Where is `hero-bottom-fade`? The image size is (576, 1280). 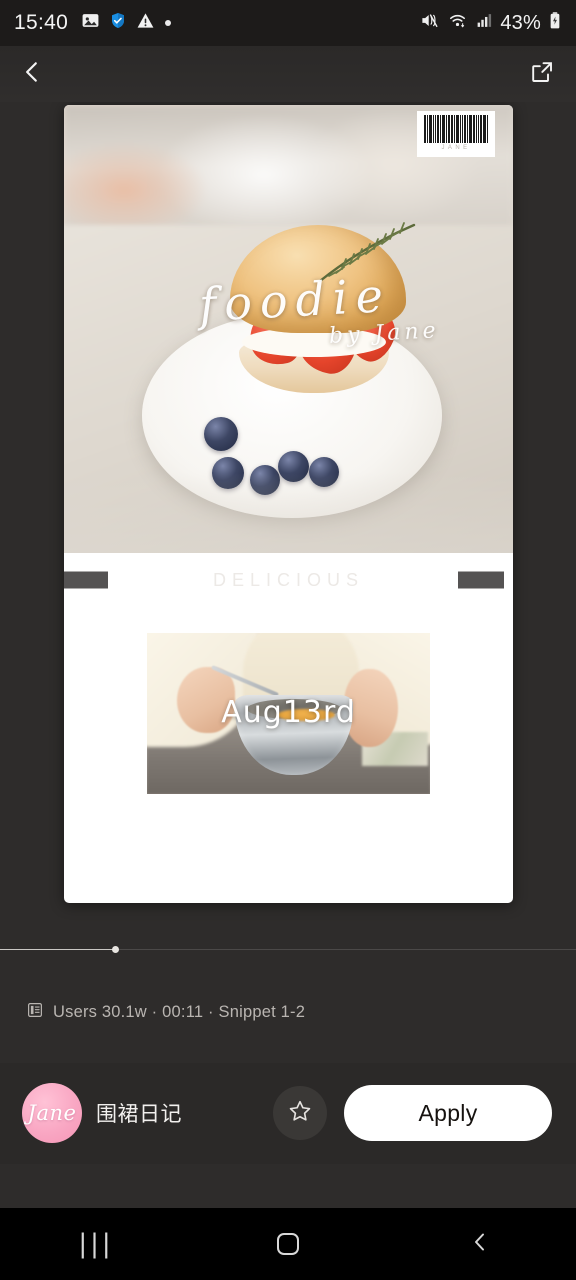
hero-bottom-fade is located at coordinates (288, 513).